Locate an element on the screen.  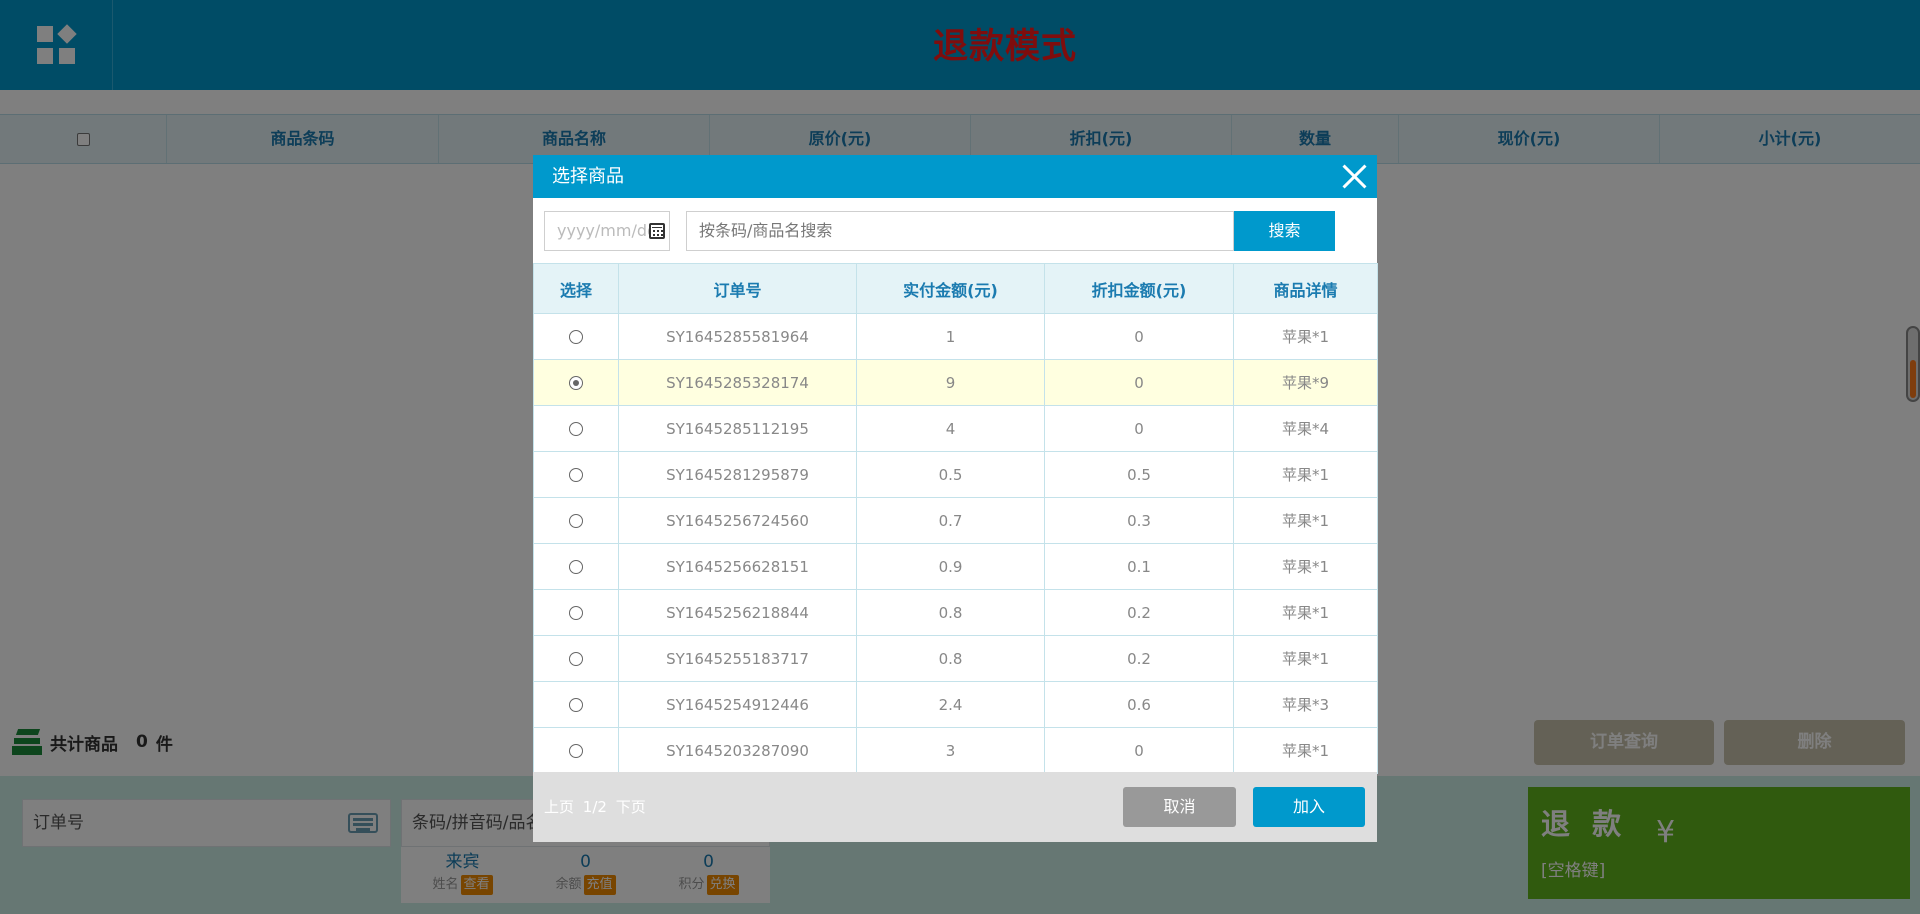
discount-amount: 0.1 is located at coordinates (1139, 566).